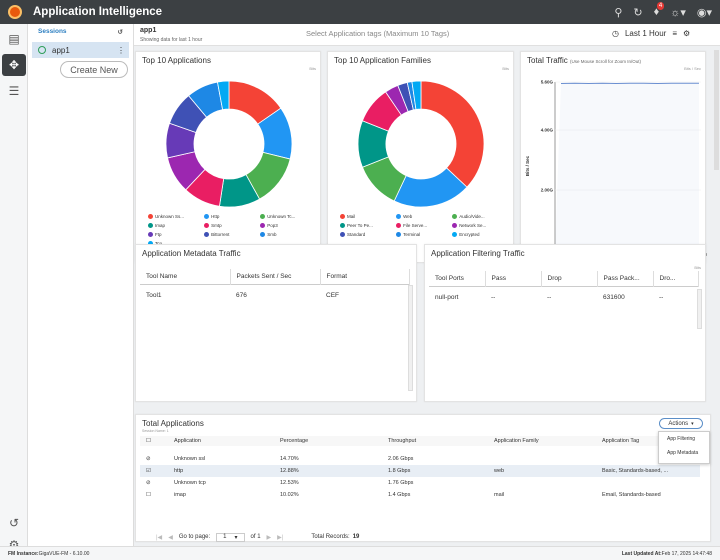  Describe the element at coordinates (14, 39) in the screenshot. I see `dashboard-icon: ▤` at that location.